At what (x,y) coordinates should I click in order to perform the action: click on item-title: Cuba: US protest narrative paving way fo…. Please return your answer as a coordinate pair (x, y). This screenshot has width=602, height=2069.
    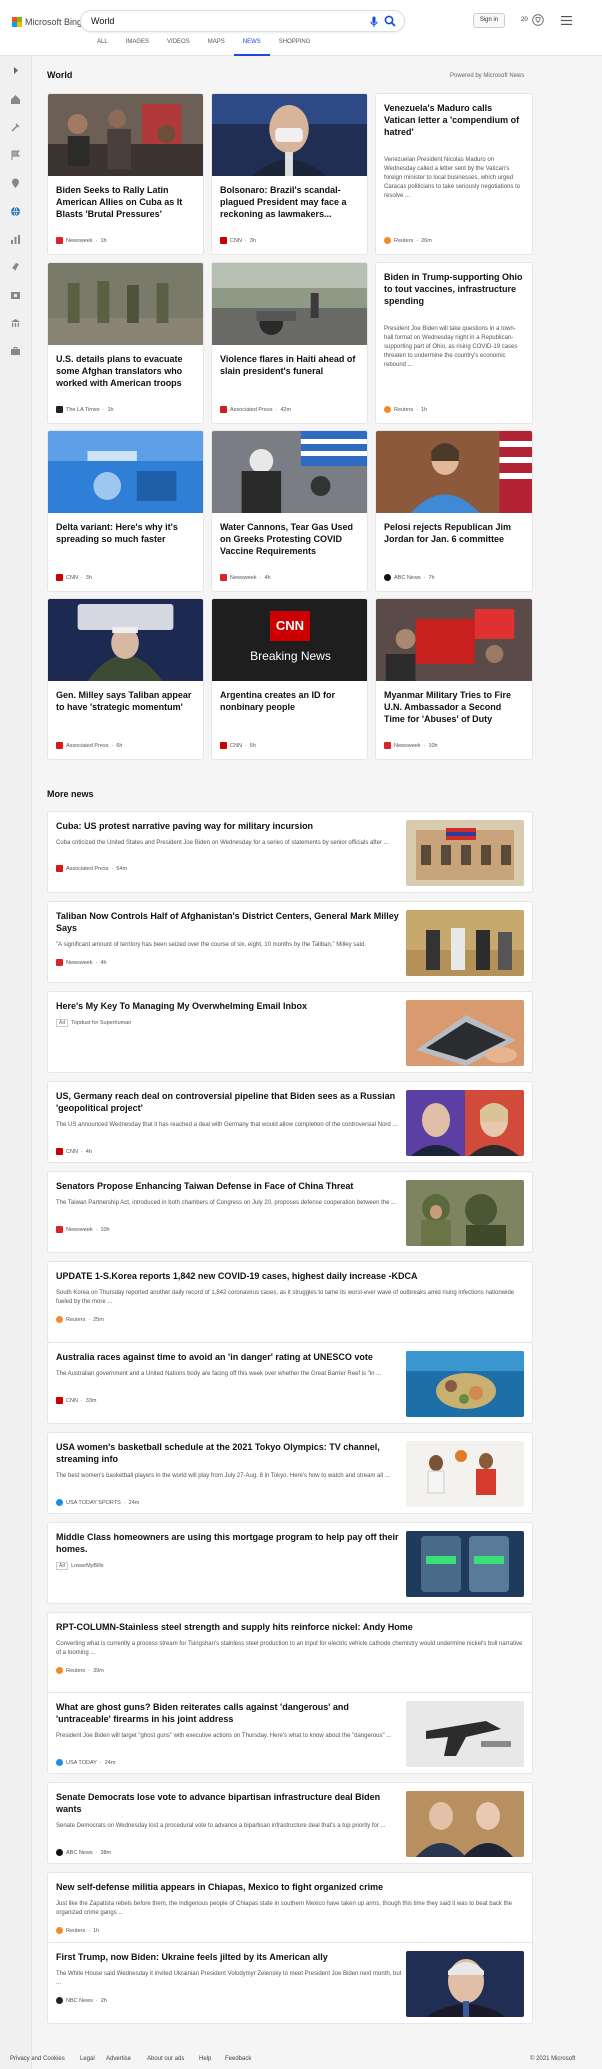
    Looking at the image, I should click on (231, 826).